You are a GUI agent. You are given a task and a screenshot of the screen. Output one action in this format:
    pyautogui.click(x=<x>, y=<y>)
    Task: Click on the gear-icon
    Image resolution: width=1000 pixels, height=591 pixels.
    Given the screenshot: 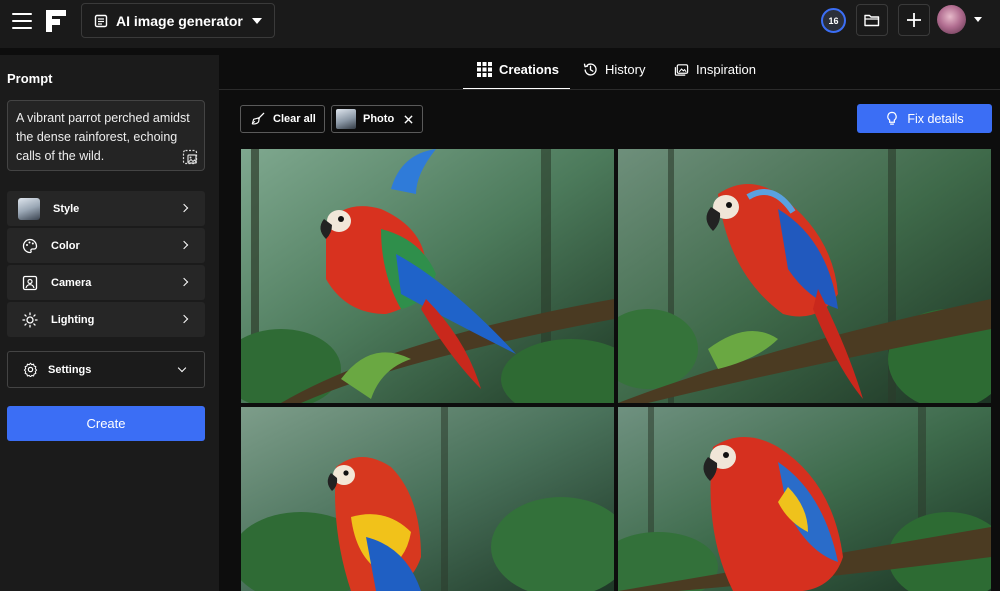 What is the action you would take?
    pyautogui.click(x=30, y=369)
    